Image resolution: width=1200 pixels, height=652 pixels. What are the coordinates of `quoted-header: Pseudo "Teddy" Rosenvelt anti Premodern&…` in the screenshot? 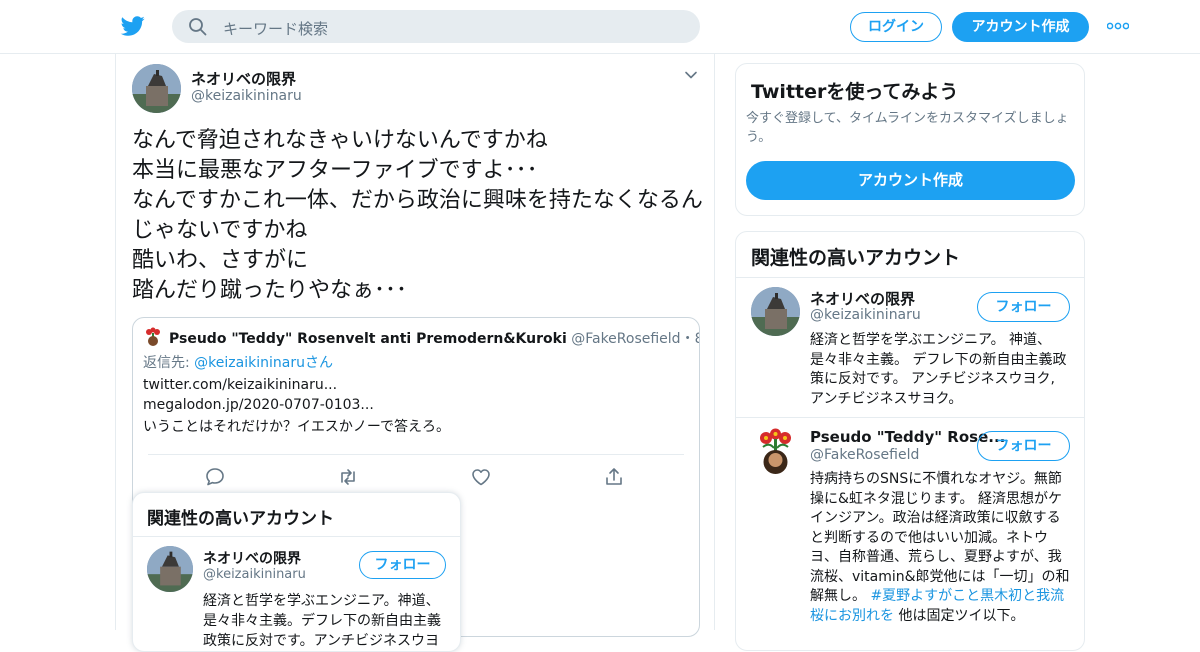 It's located at (434, 338).